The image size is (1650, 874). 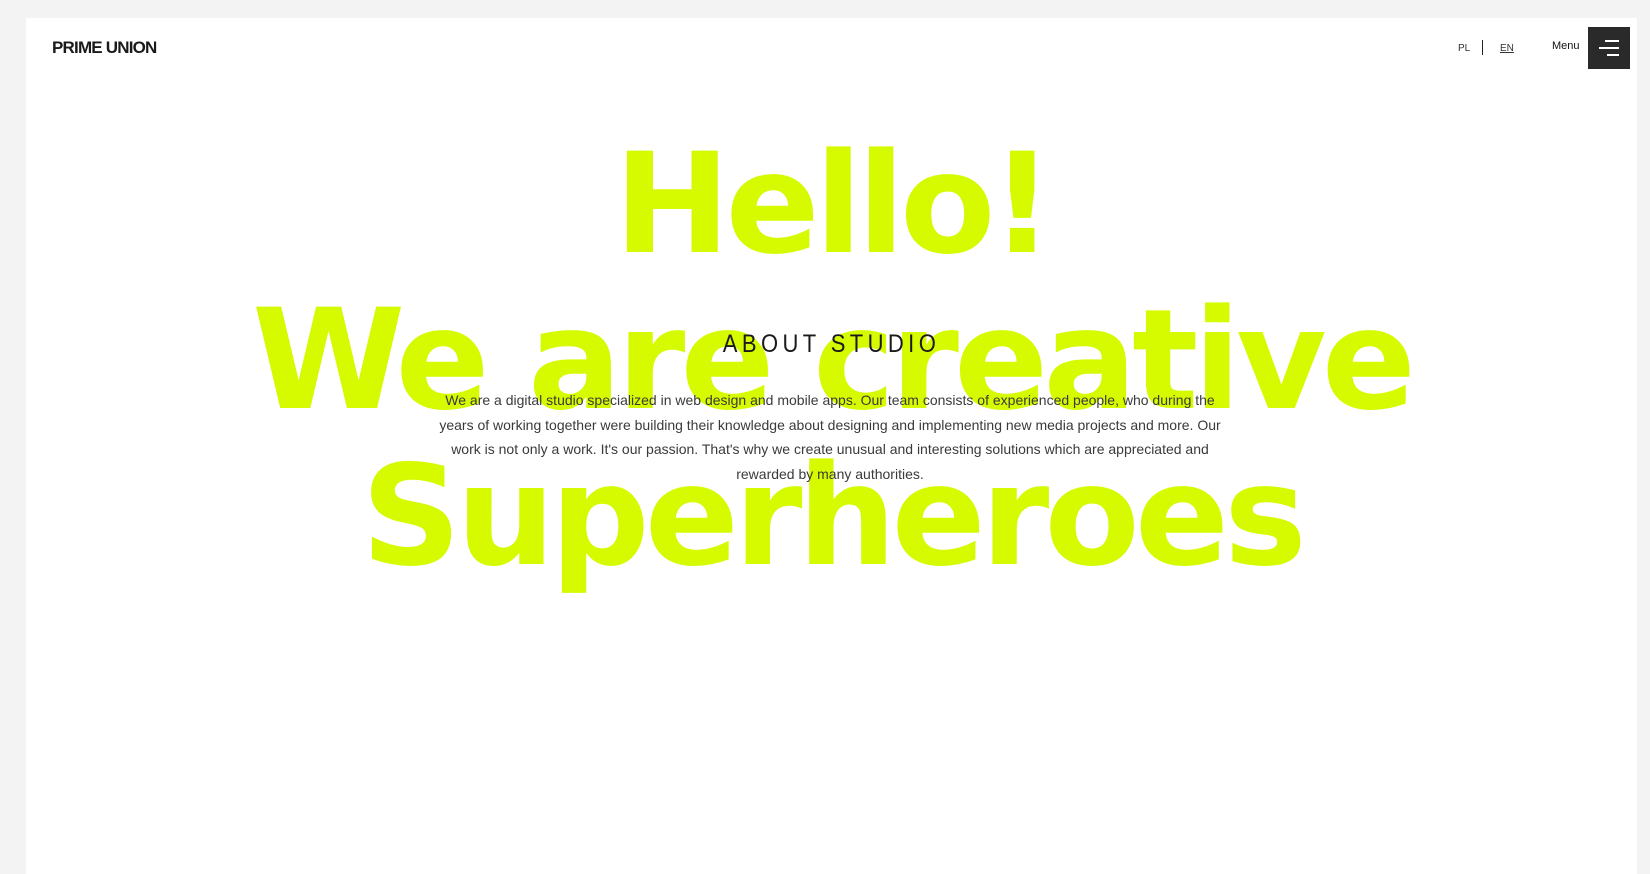 I want to click on hamburger-menu-icon, so click(x=1609, y=48).